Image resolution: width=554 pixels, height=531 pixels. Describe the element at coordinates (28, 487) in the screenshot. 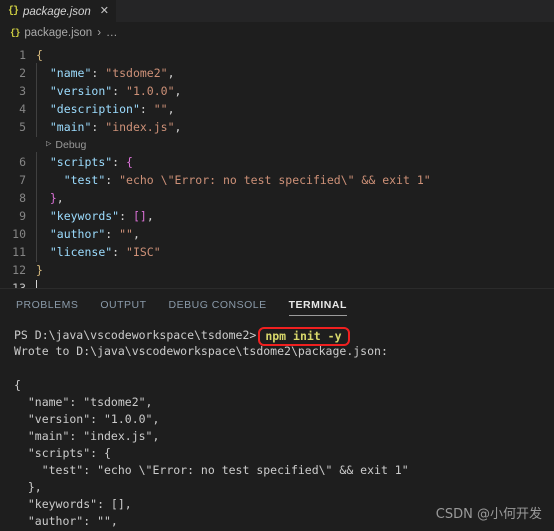

I see `terminal-line: },` at that location.